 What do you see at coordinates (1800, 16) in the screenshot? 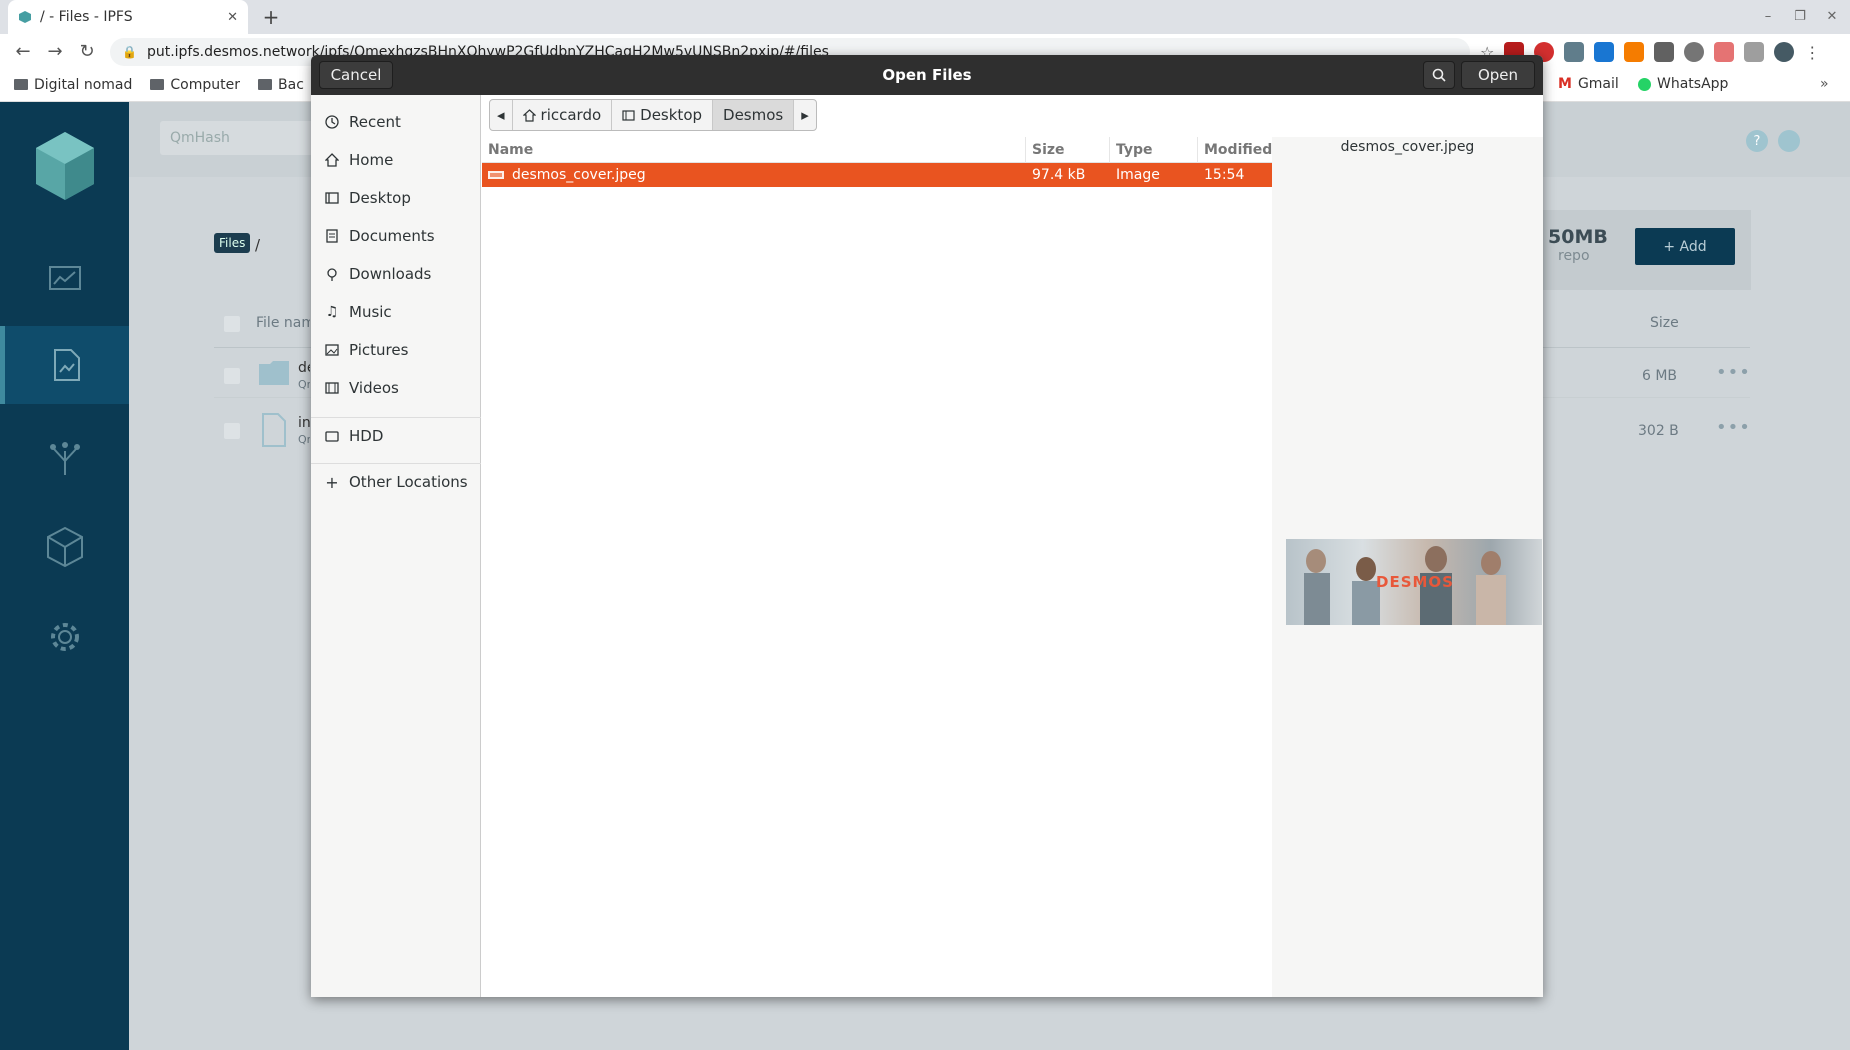
I see `restore-icon: ❐` at bounding box center [1800, 16].